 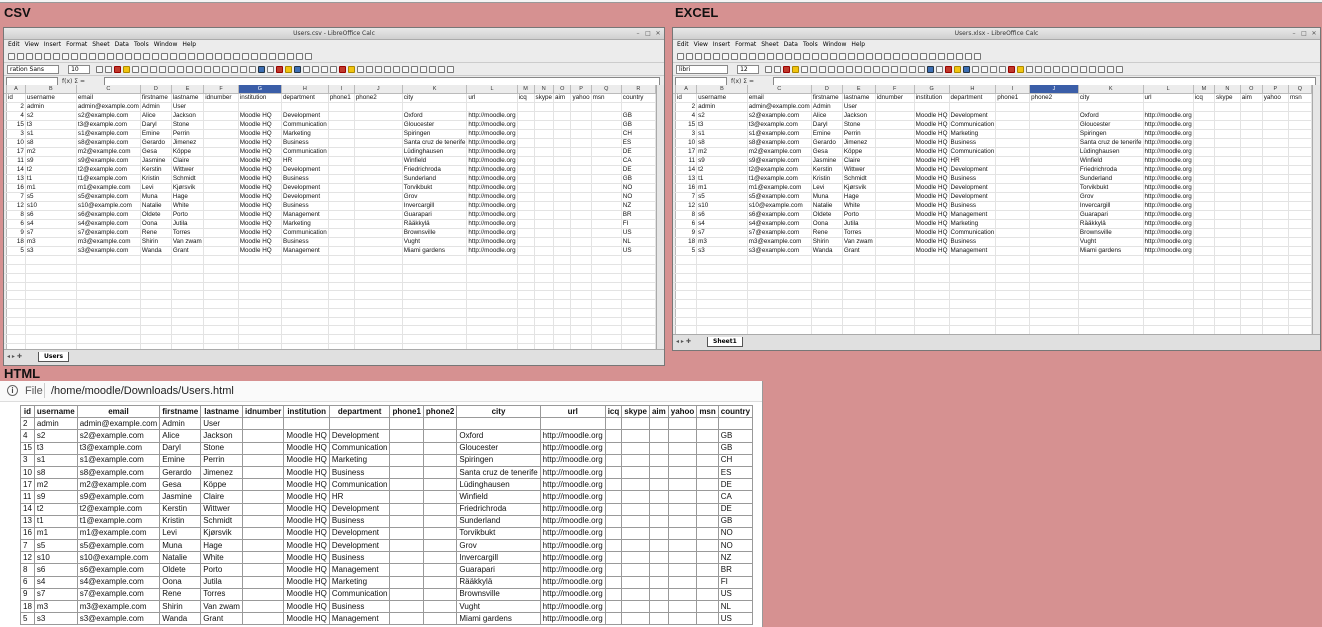 What do you see at coordinates (156, 233) in the screenshot?
I see `cell: Rene` at bounding box center [156, 233].